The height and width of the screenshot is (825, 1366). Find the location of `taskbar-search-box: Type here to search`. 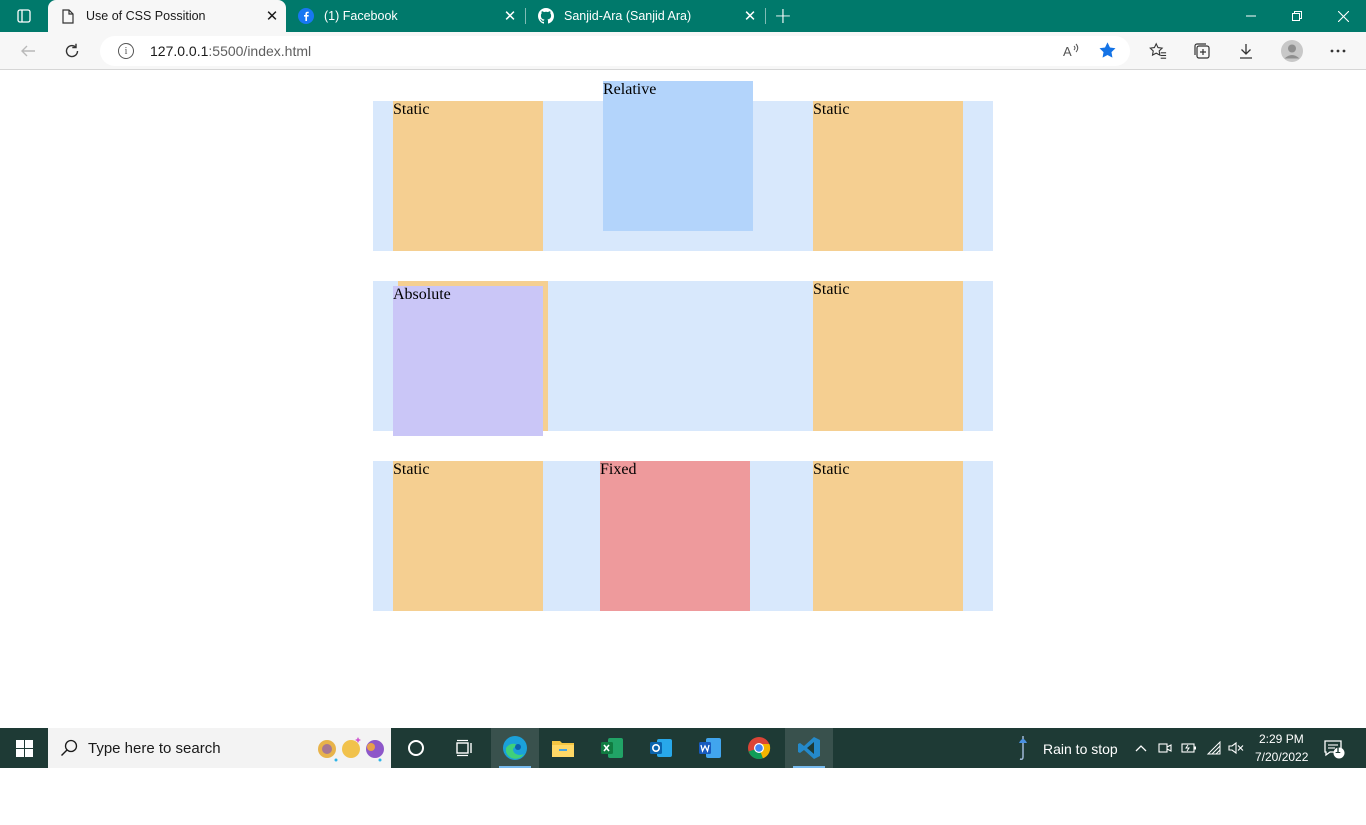

taskbar-search-box: Type here to search is located at coordinates (219, 748).